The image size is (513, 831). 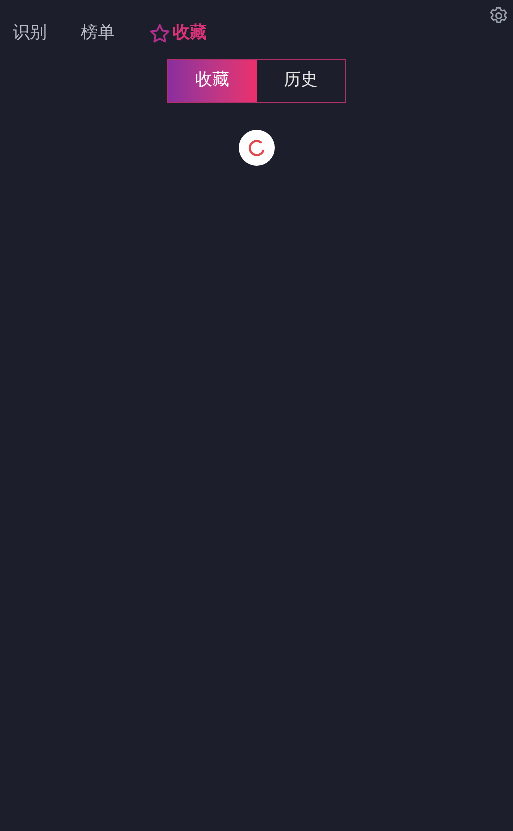 What do you see at coordinates (30, 33) in the screenshot?
I see `nav-tab: 识别` at bounding box center [30, 33].